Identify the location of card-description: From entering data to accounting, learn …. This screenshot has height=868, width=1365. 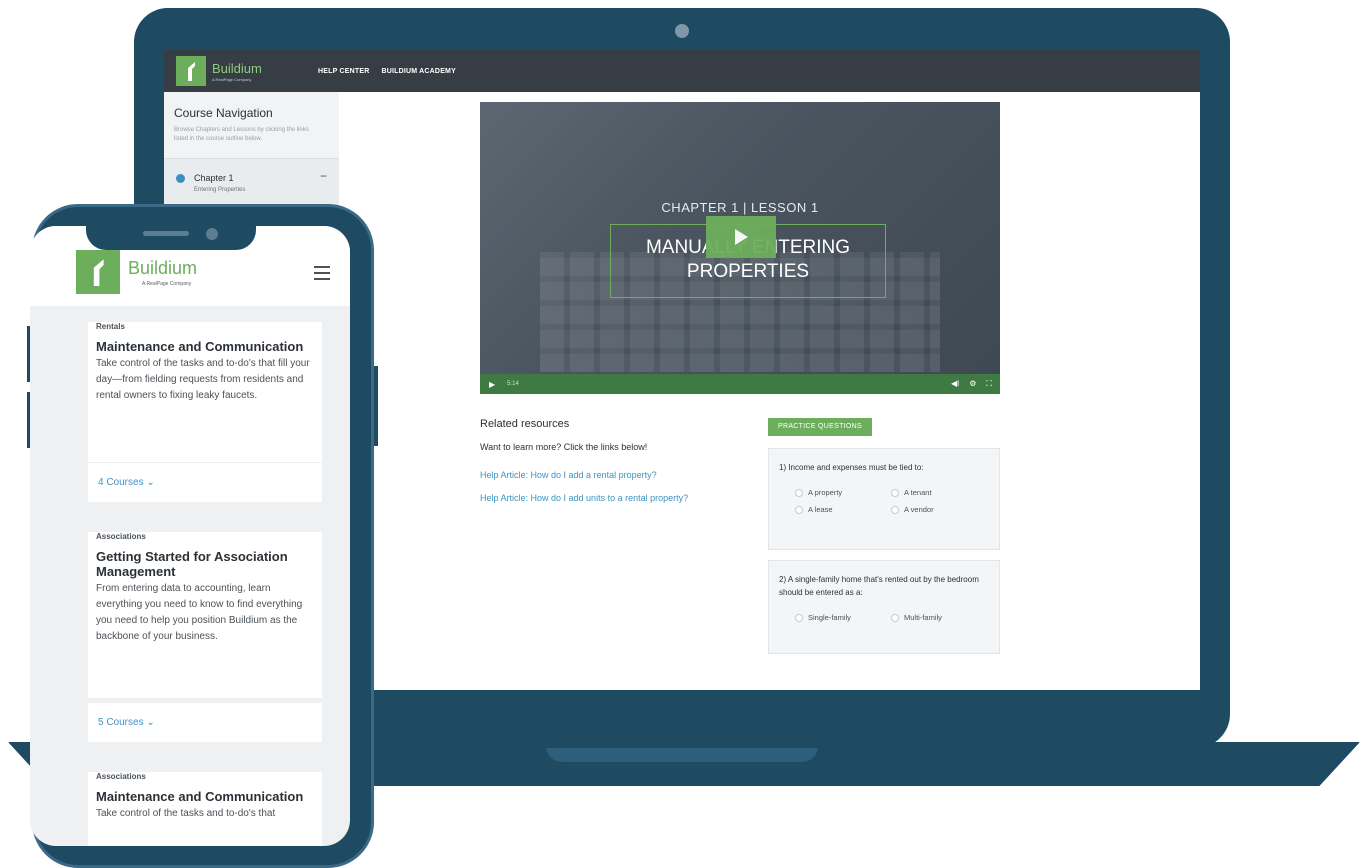
(199, 612).